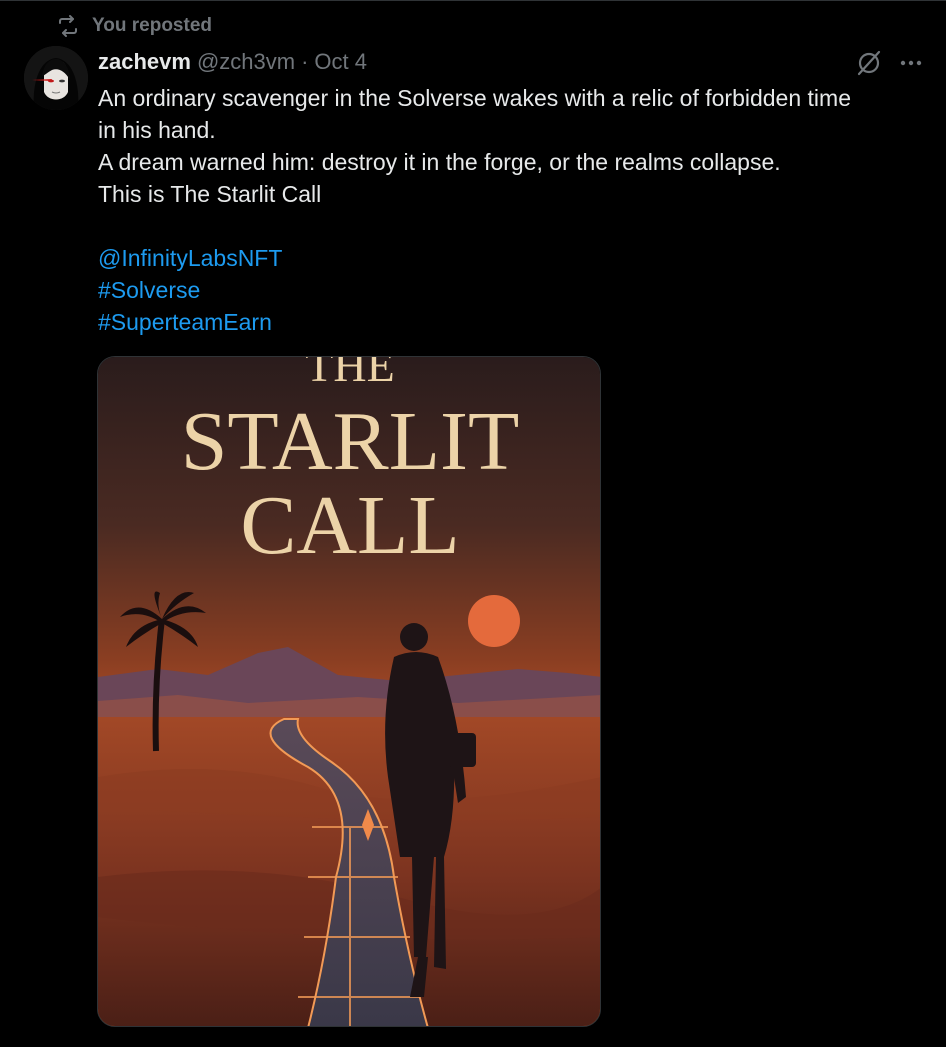 The height and width of the screenshot is (1047, 946). I want to click on tweet-header: zachevm @zch3vm · Oct 4, so click(232, 62).